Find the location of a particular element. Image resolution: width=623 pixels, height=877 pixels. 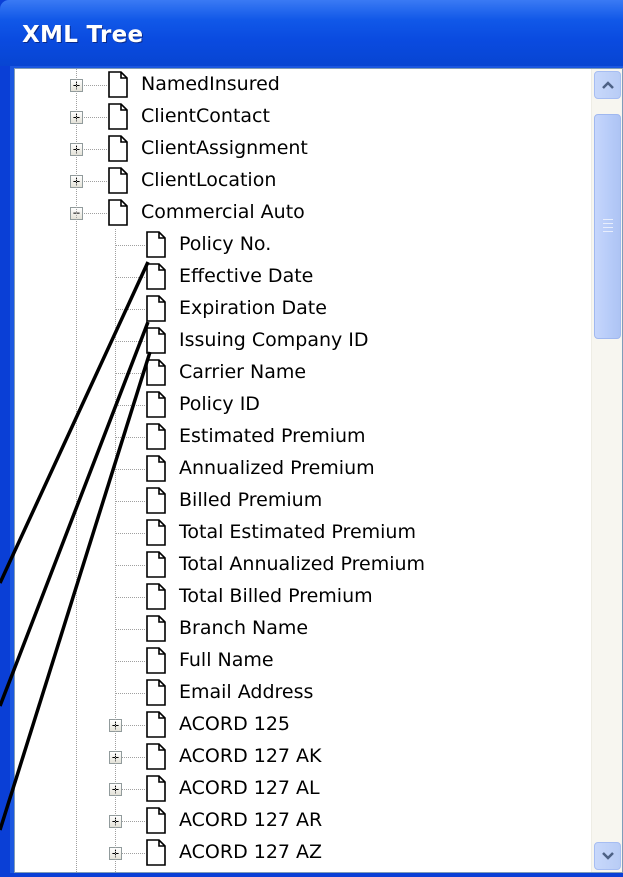

tree-node-label: Branch Name is located at coordinates (244, 628).